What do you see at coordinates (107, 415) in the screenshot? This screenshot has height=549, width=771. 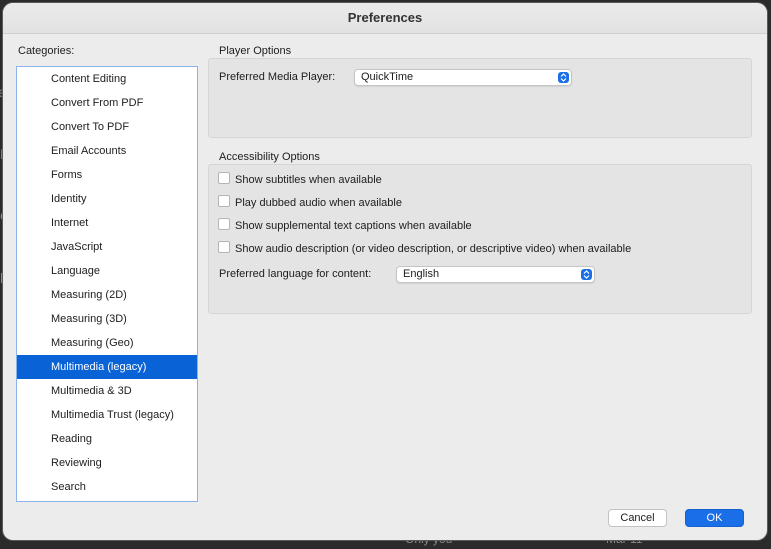 I see `category-item: Multimedia Trust (legacy)` at bounding box center [107, 415].